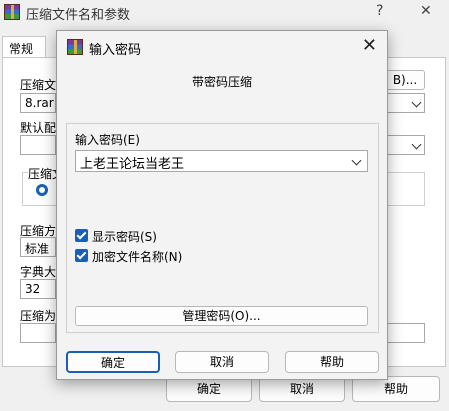 The width and height of the screenshot is (449, 411). What do you see at coordinates (224, 13) in the screenshot?
I see `background-titlebar: 压缩文件名和参数 ? ✕` at bounding box center [224, 13].